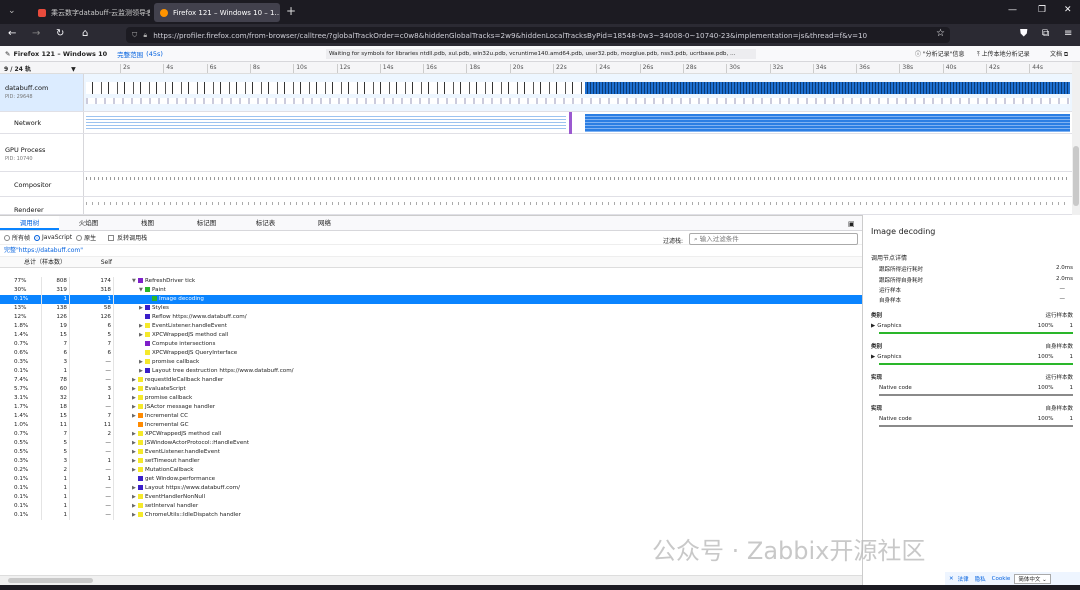  I want to click on invert-checkbox, so click(111, 237).